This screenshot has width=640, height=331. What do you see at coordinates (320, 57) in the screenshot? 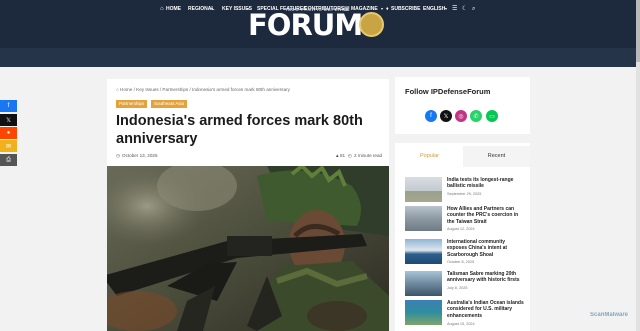
I see `main-nav` at bounding box center [320, 57].